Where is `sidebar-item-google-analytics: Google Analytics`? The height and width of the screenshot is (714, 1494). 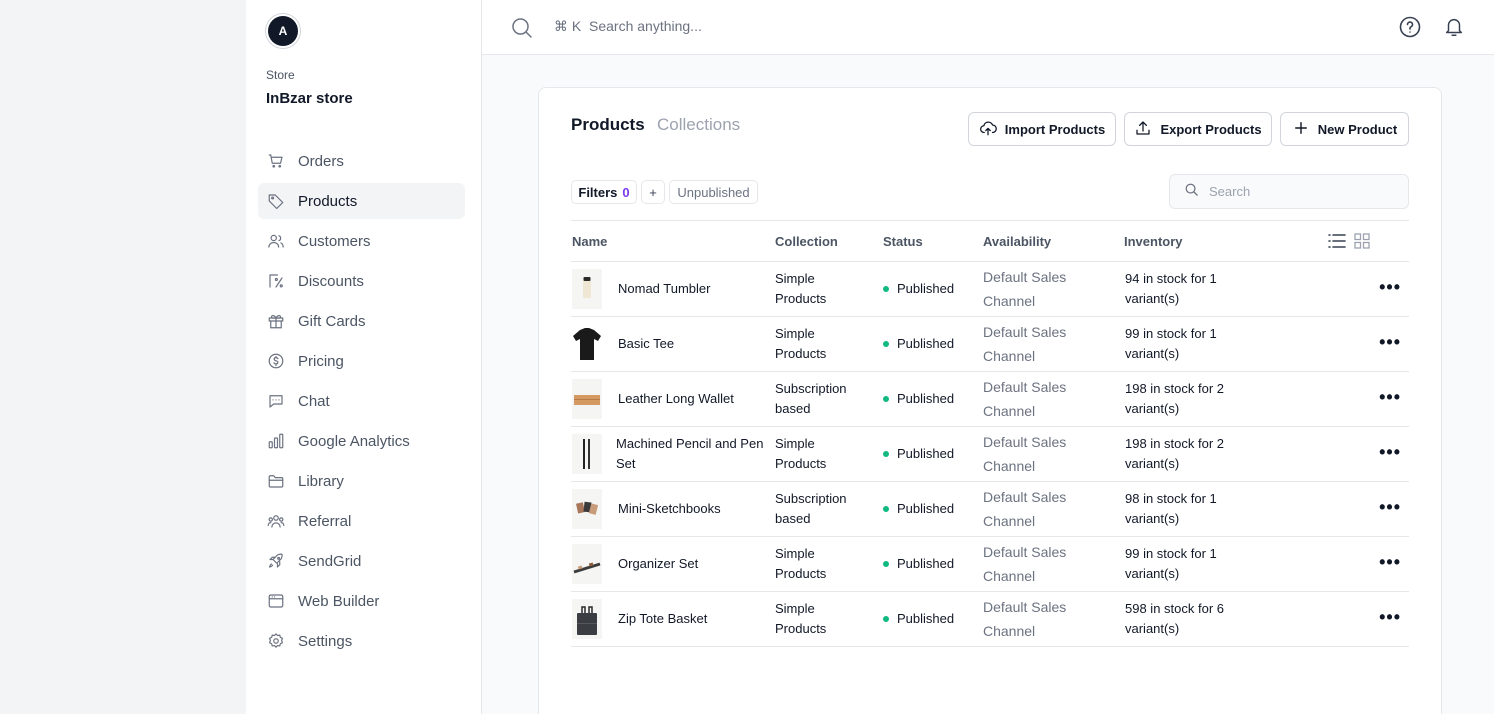
sidebar-item-google-analytics: Google Analytics is located at coordinates (361, 441).